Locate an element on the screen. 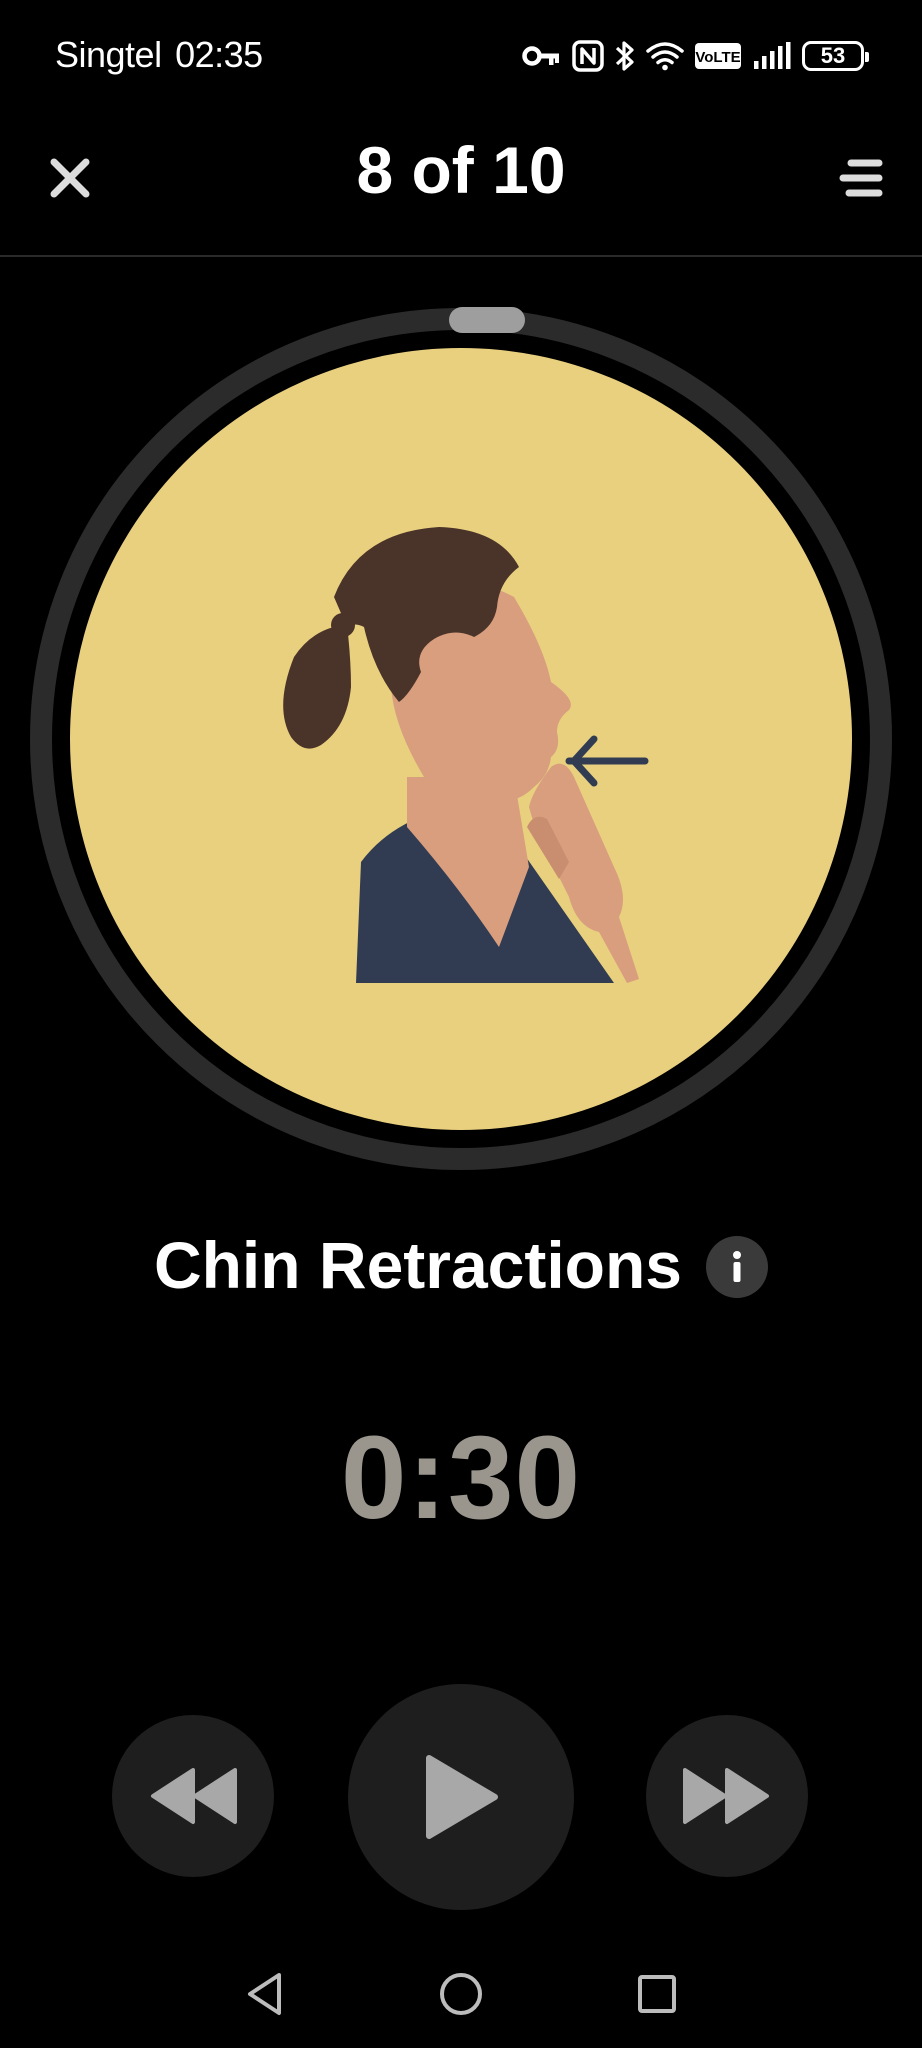 This screenshot has width=922, height=2048. clock: 02:35 is located at coordinates (219, 54).